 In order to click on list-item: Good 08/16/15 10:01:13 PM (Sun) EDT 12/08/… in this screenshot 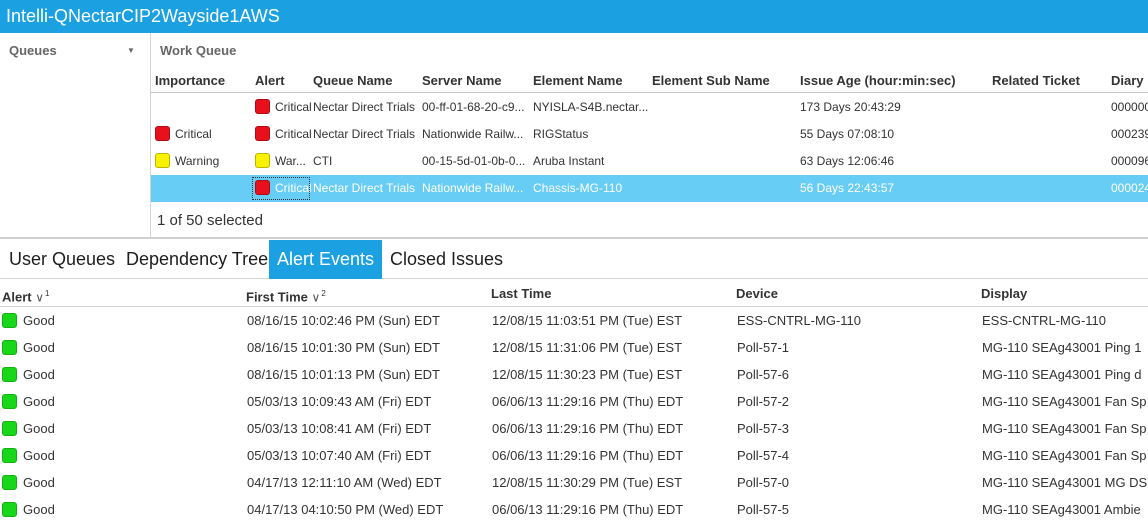, I will do `click(574, 374)`.